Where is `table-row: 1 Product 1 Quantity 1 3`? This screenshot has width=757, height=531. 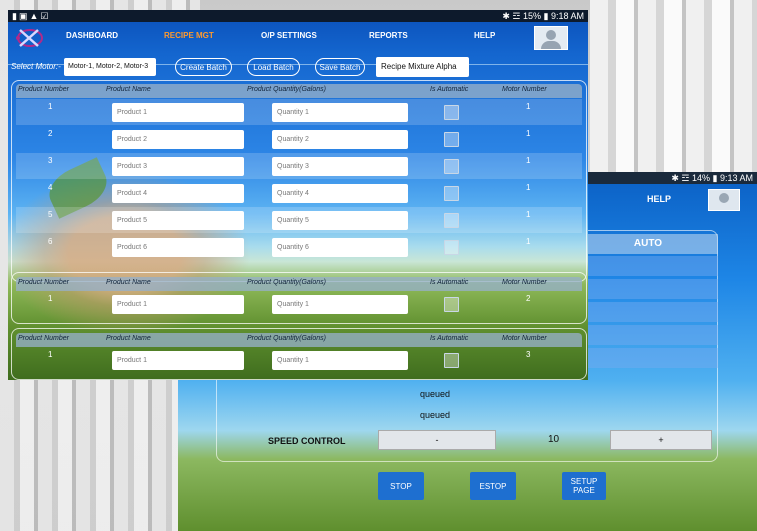
table-row: 1 Product 1 Quantity 1 3 is located at coordinates (299, 360).